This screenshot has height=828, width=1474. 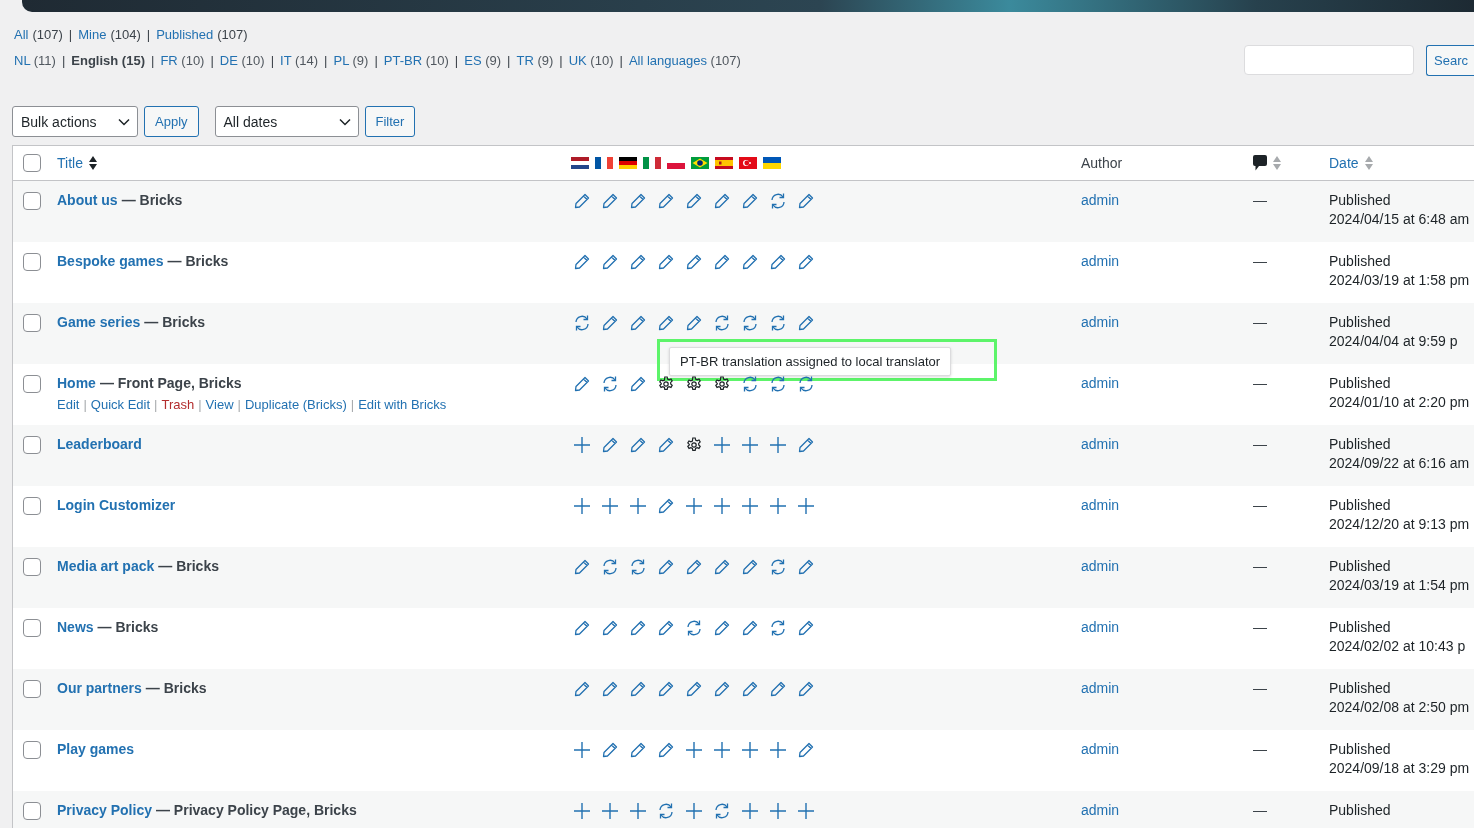 I want to click on post-title-link: Media art pack, so click(x=106, y=566).